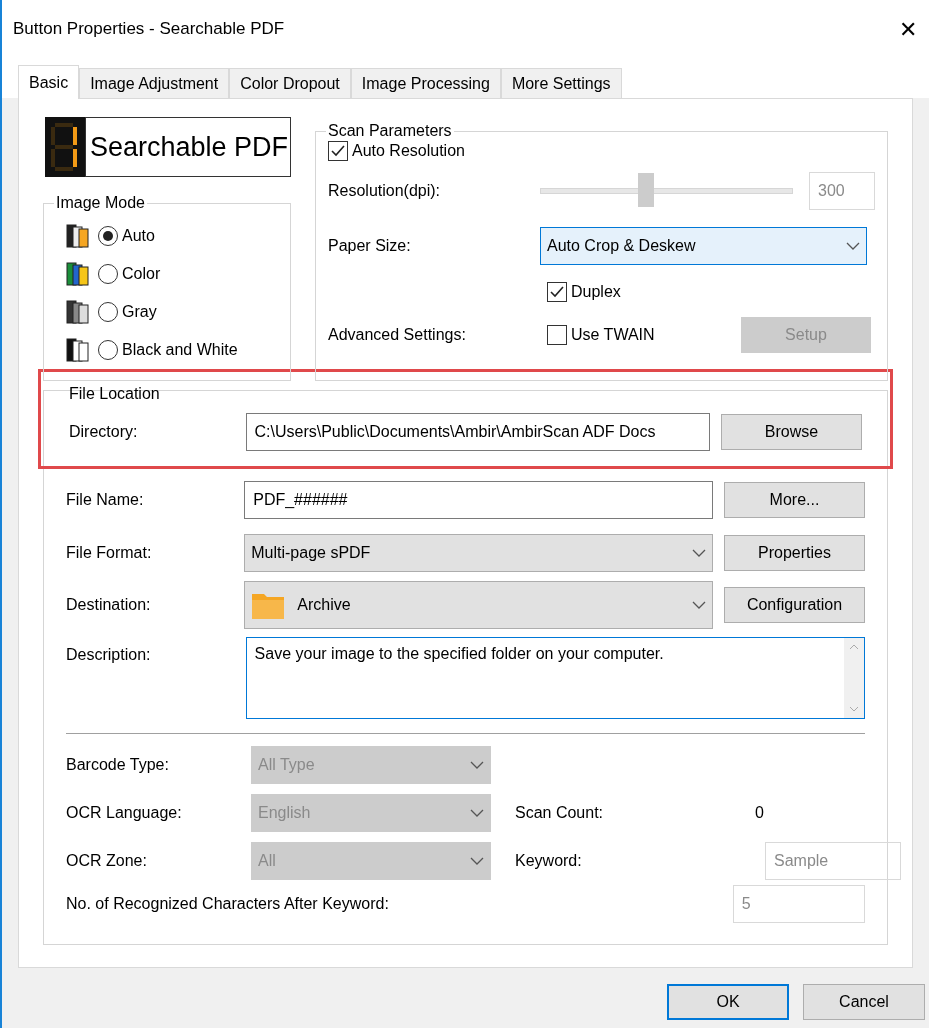 This screenshot has width=929, height=1028. What do you see at coordinates (478, 553) in the screenshot?
I see `file-format-dropdown: Multi-page sPDF` at bounding box center [478, 553].